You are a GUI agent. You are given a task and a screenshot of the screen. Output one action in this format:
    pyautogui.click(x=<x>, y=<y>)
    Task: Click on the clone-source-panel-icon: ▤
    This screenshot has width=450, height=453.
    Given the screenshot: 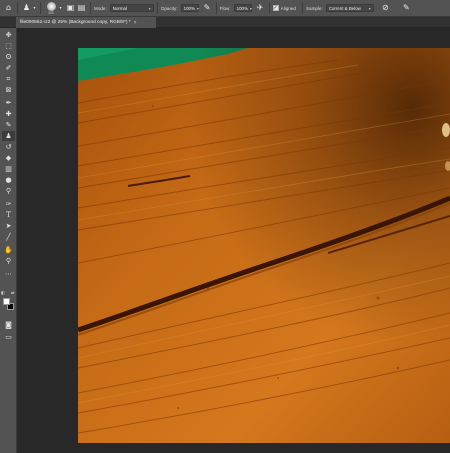 What is the action you would take?
    pyautogui.click(x=81, y=8)
    